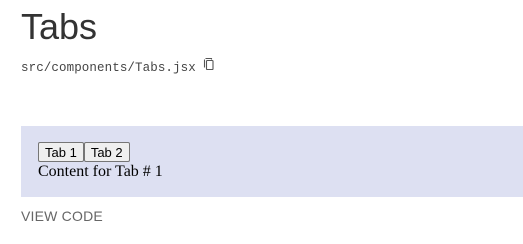 The height and width of the screenshot is (244, 523). I want to click on file-path: src/components/Tabs.jsx, so click(108, 68).